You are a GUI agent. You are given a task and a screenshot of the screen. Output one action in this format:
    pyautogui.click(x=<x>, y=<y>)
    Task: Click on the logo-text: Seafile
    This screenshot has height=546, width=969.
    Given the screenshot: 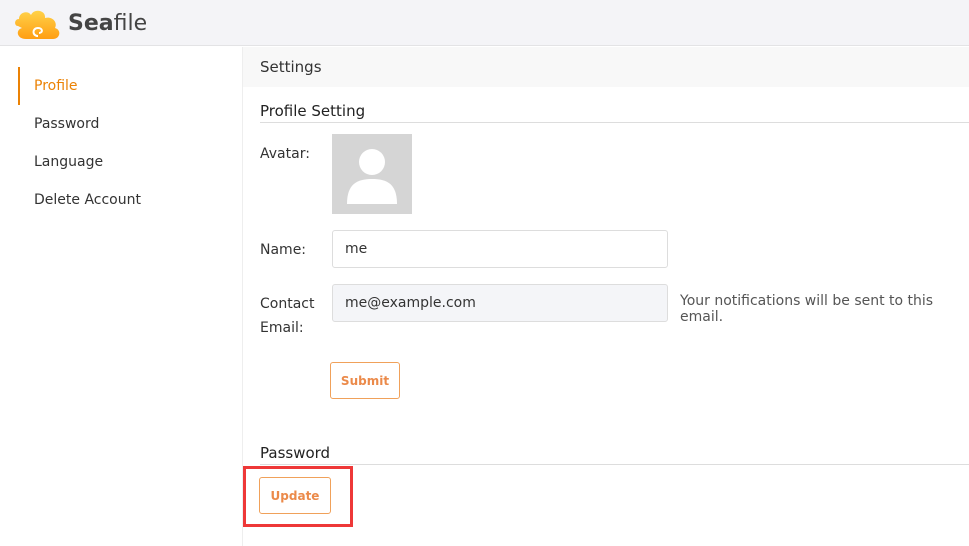 What is the action you would take?
    pyautogui.click(x=108, y=23)
    